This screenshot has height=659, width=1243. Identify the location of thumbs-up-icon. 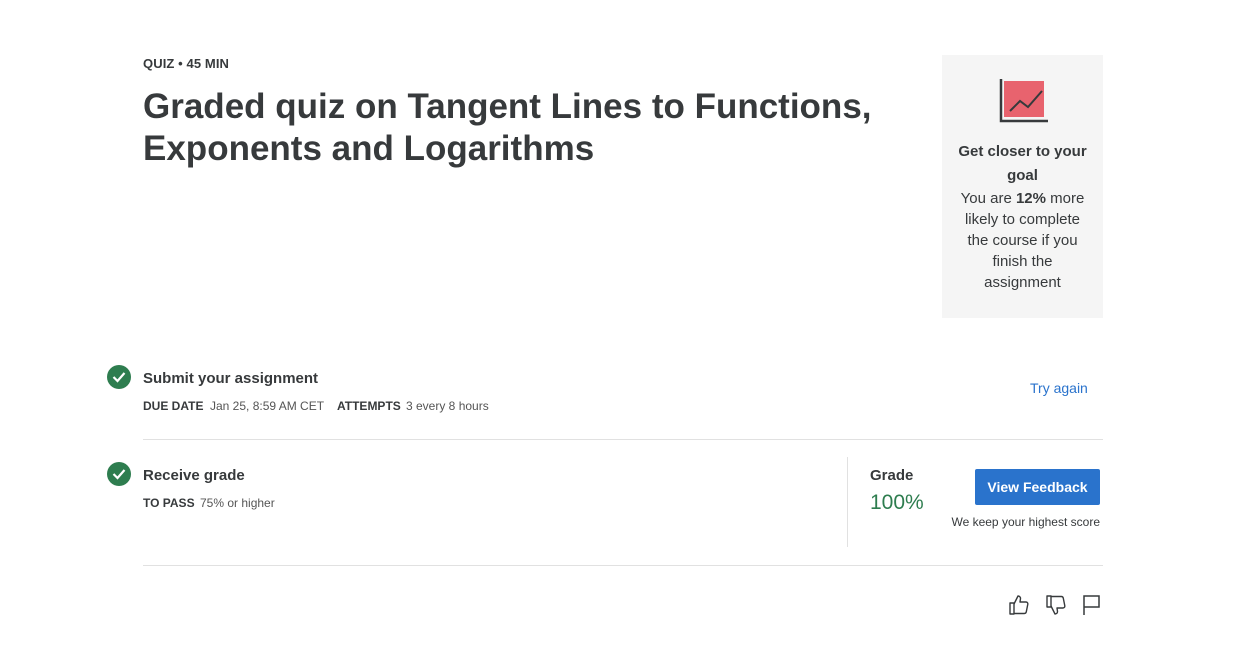
(1019, 605).